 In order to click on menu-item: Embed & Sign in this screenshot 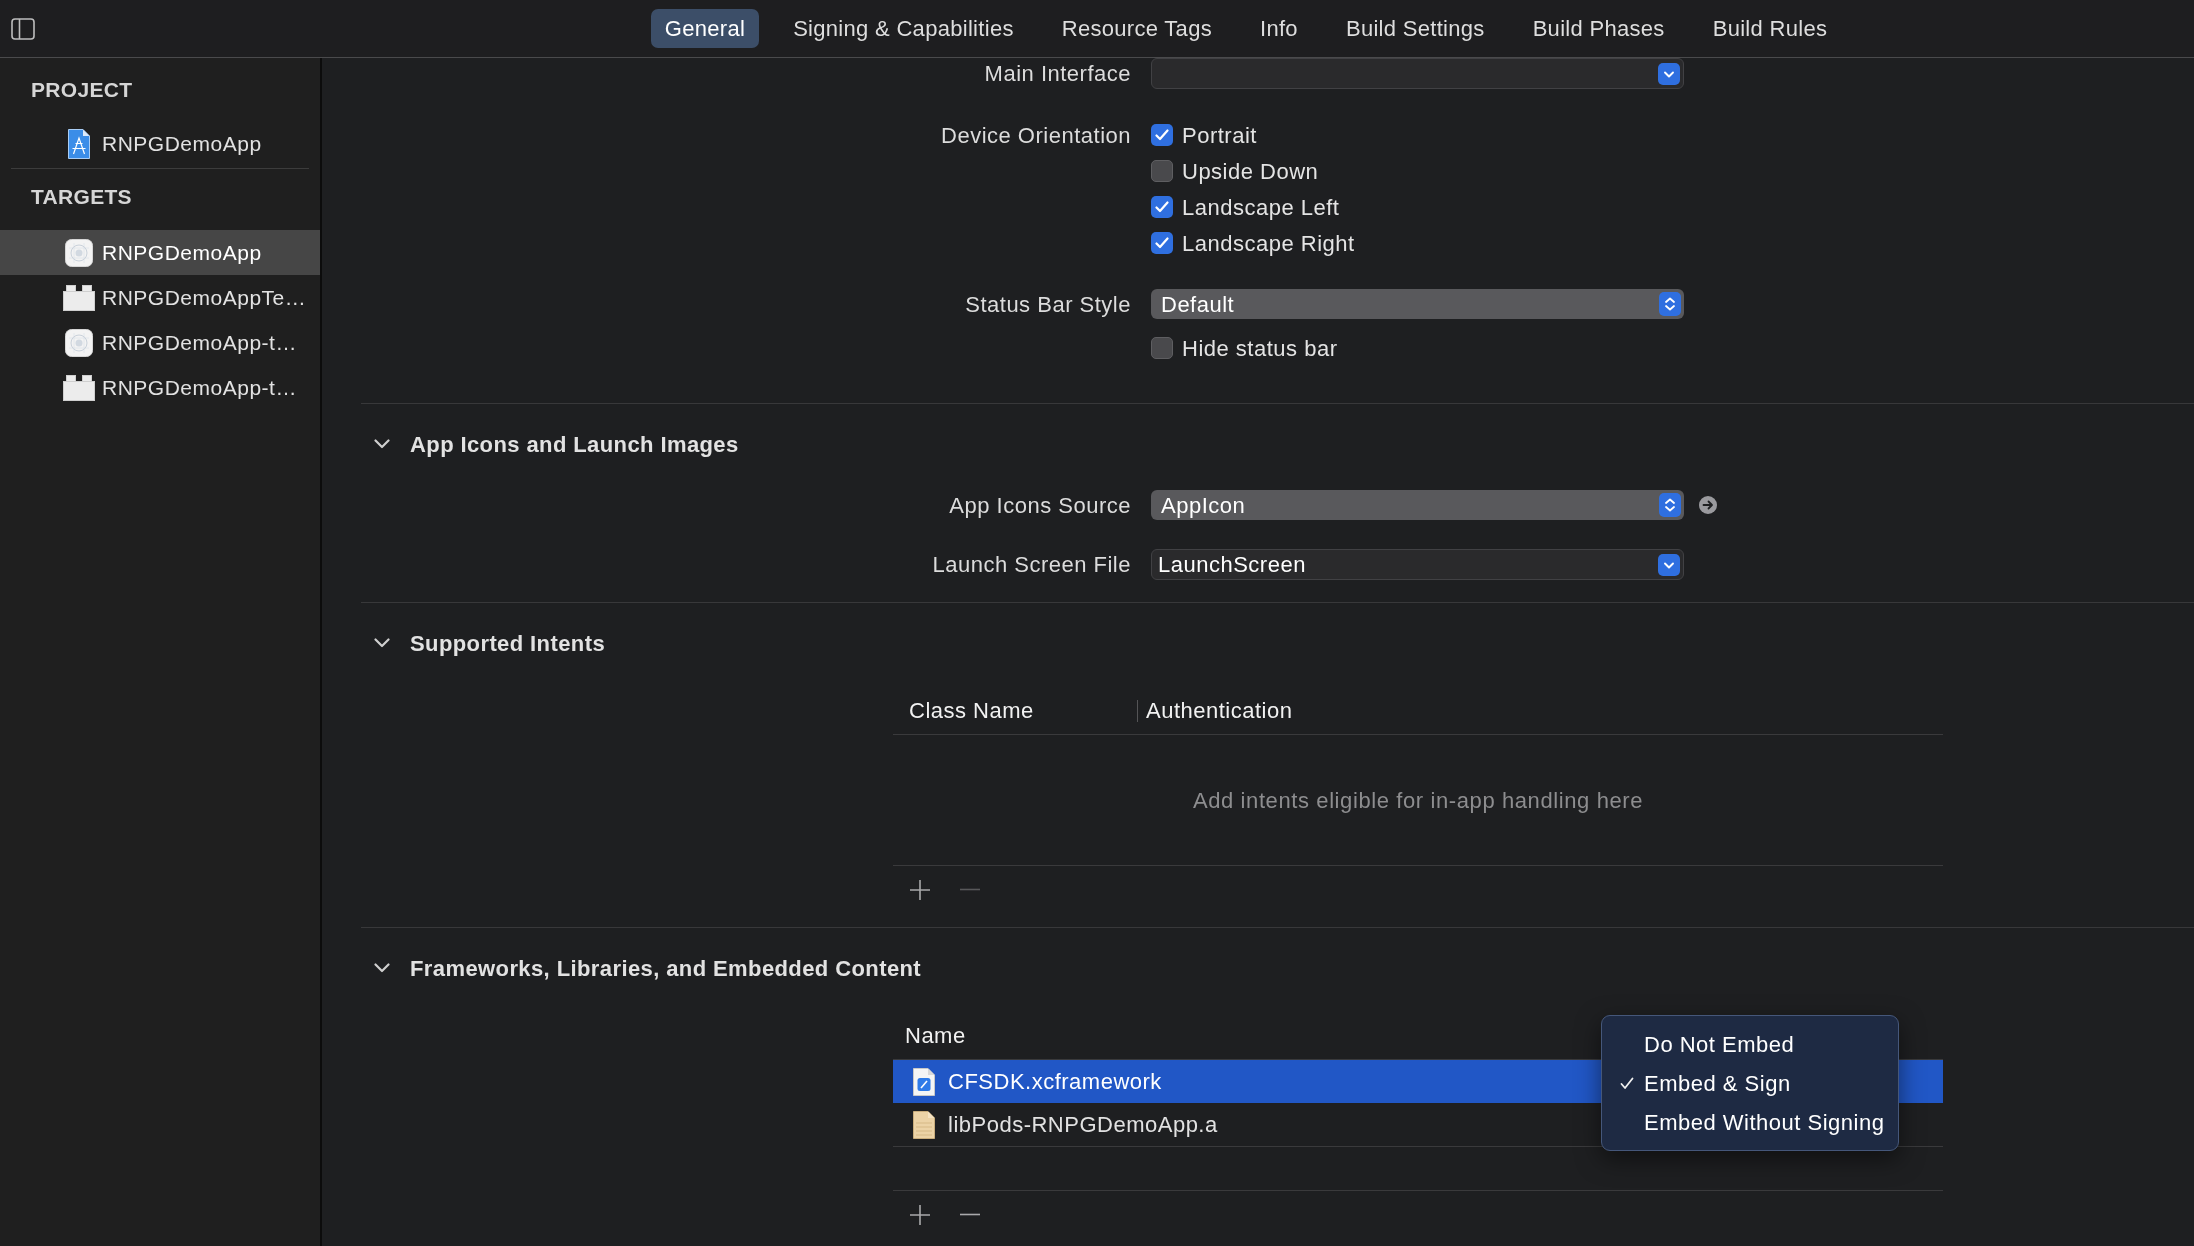, I will do `click(1750, 1083)`.